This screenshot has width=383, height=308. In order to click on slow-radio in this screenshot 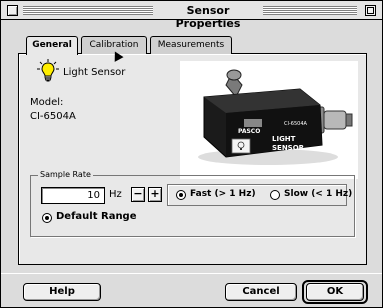, I will do `click(275, 195)`.